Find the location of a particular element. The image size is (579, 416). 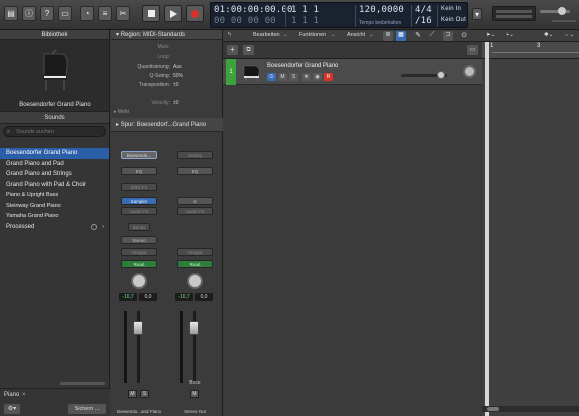

setting-button: Setting is located at coordinates (195, 155).